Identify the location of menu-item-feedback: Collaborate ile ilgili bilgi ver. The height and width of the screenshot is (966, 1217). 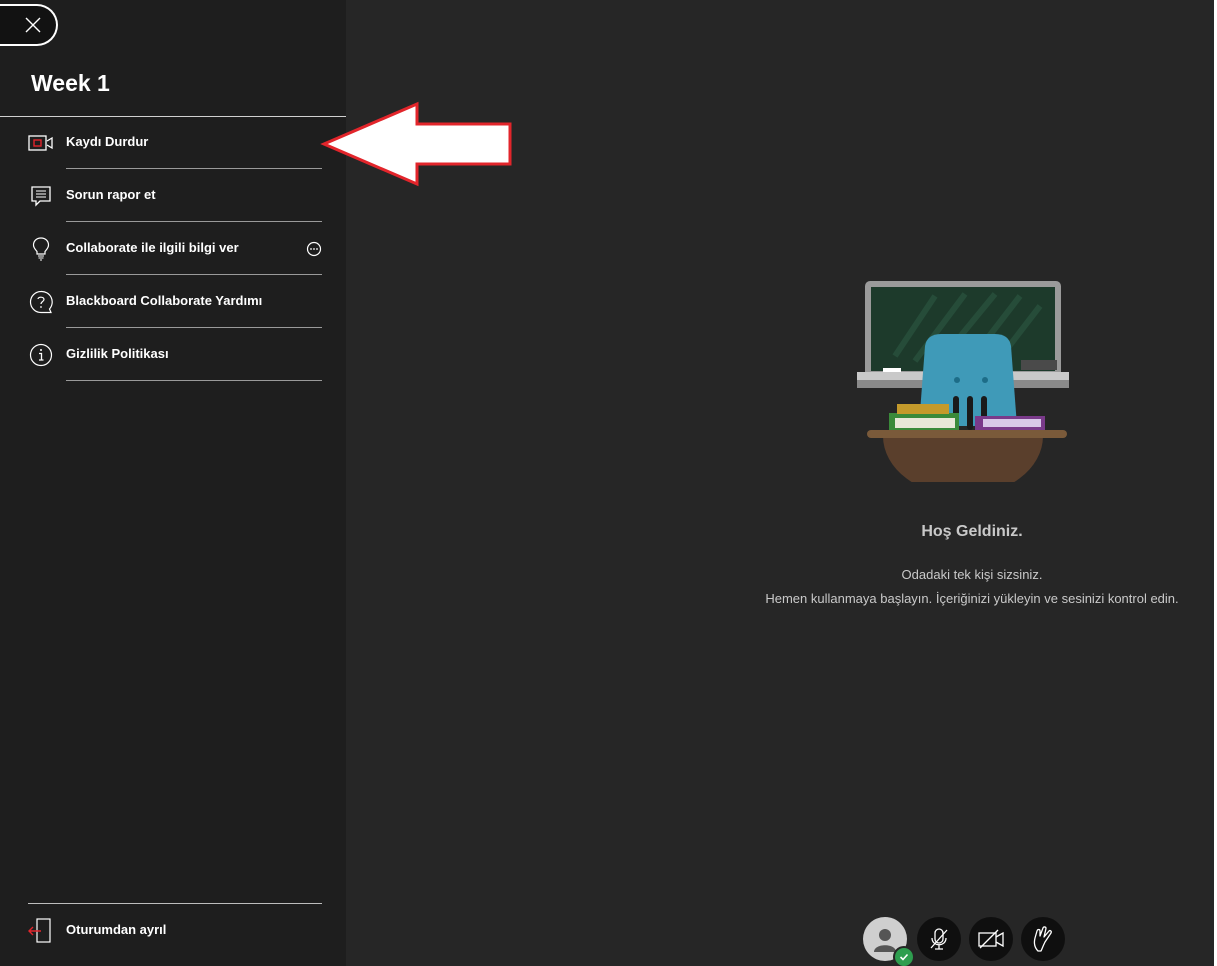
(175, 249).